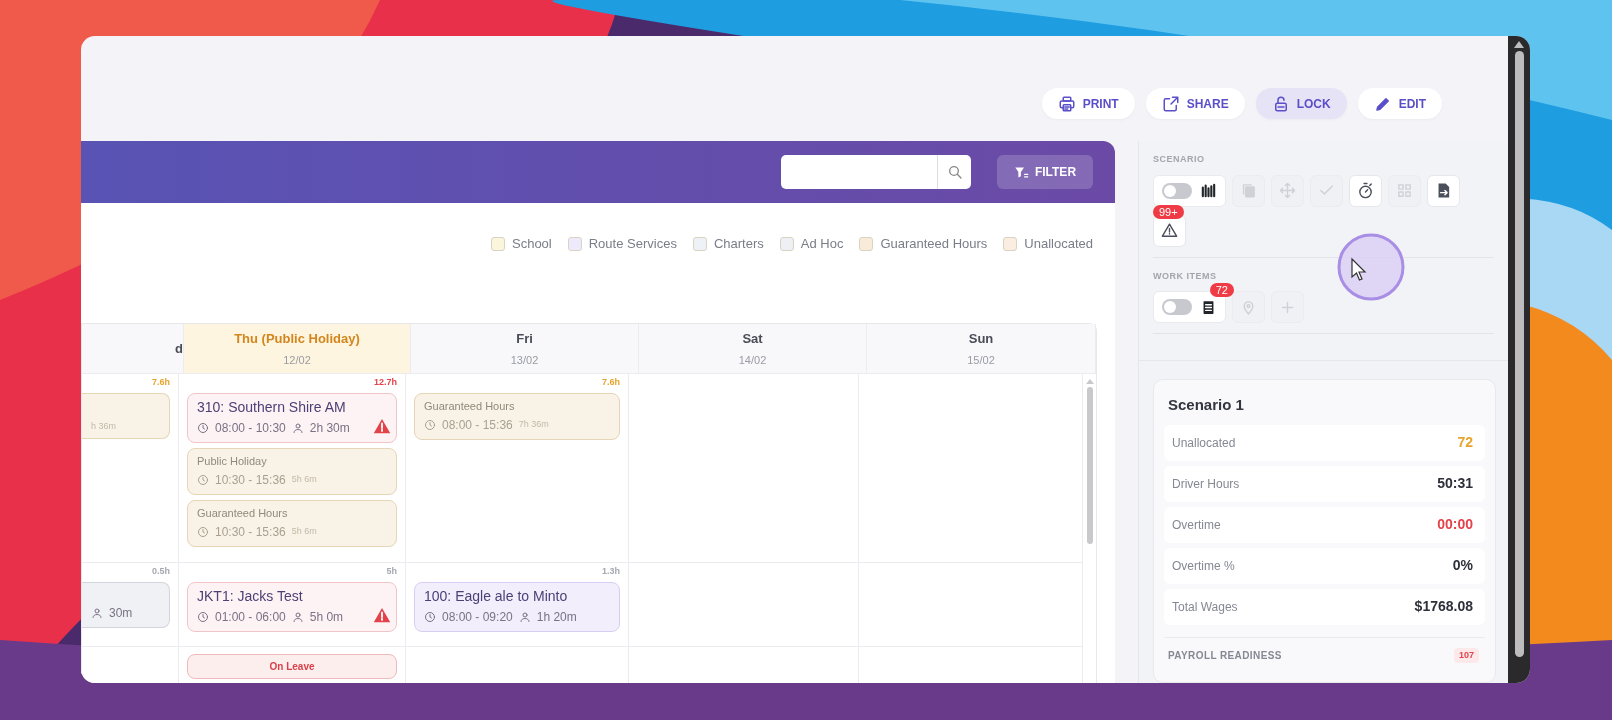 This screenshot has width=1612, height=720. Describe the element at coordinates (1045, 172) in the screenshot. I see `filter-button: FILTER` at that location.